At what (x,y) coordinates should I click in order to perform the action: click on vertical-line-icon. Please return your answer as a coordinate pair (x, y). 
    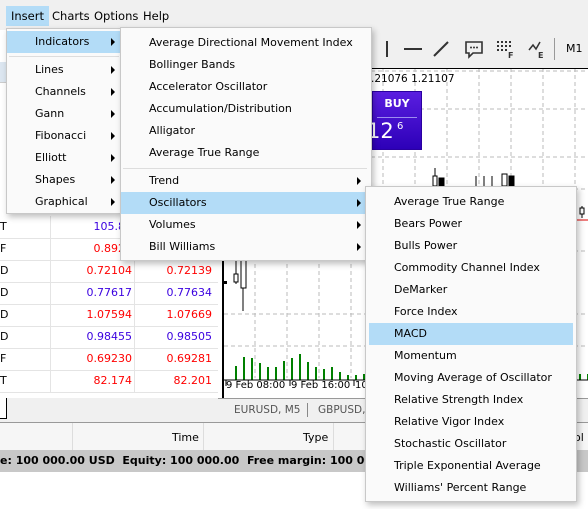
    Looking at the image, I should click on (387, 49).